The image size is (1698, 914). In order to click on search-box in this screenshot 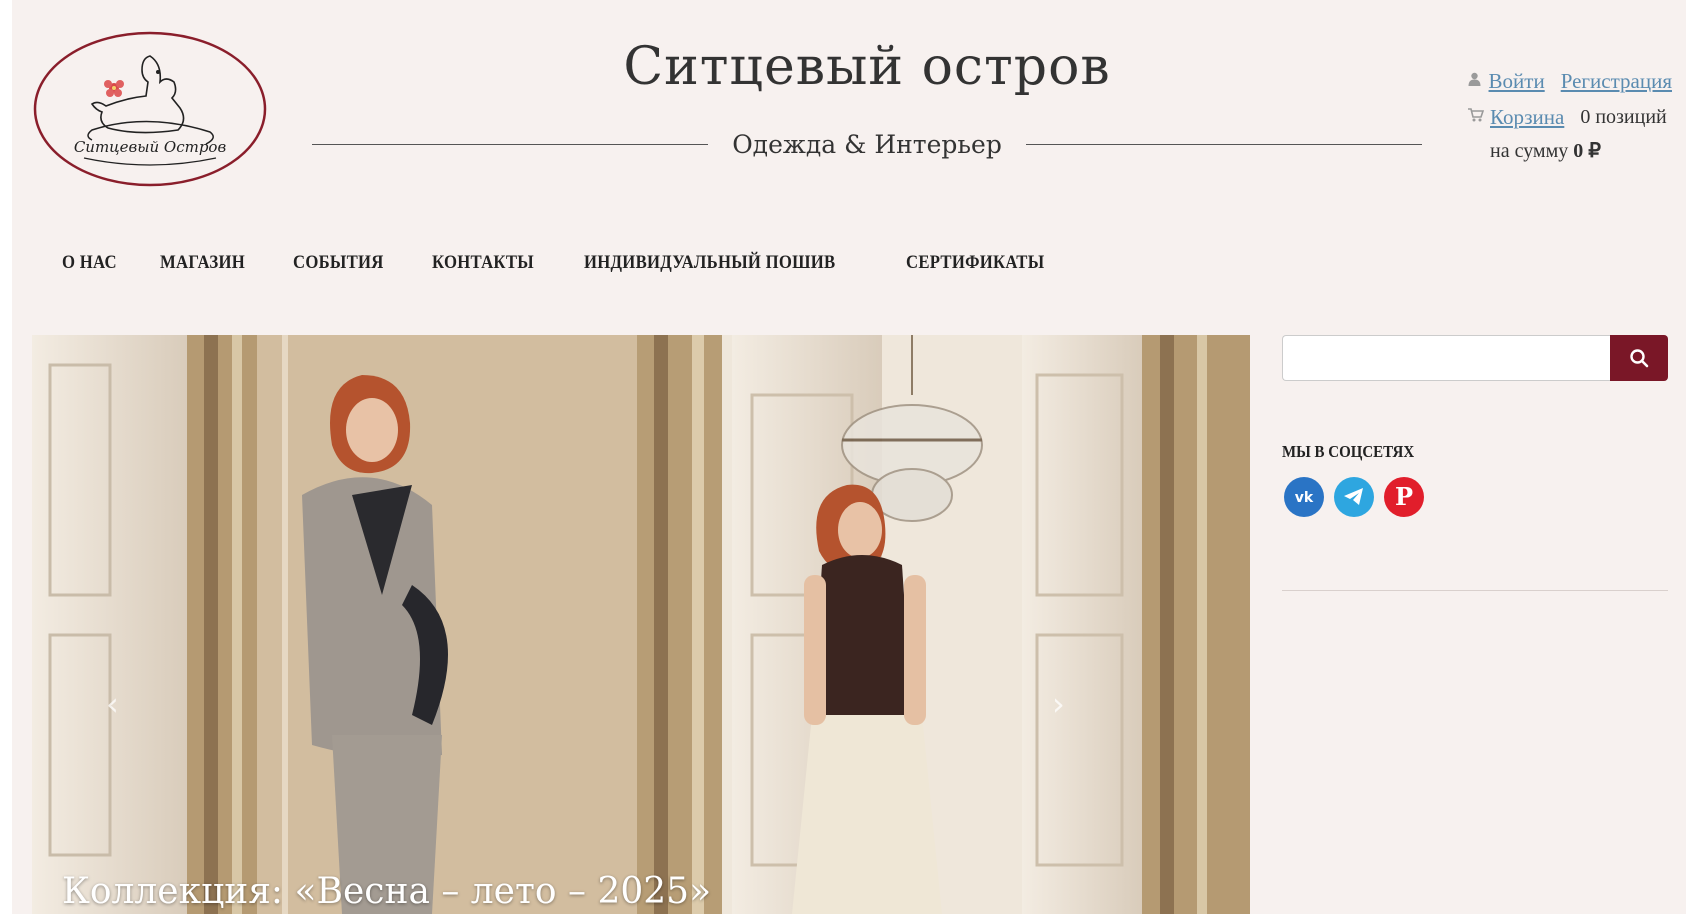, I will do `click(1475, 358)`.